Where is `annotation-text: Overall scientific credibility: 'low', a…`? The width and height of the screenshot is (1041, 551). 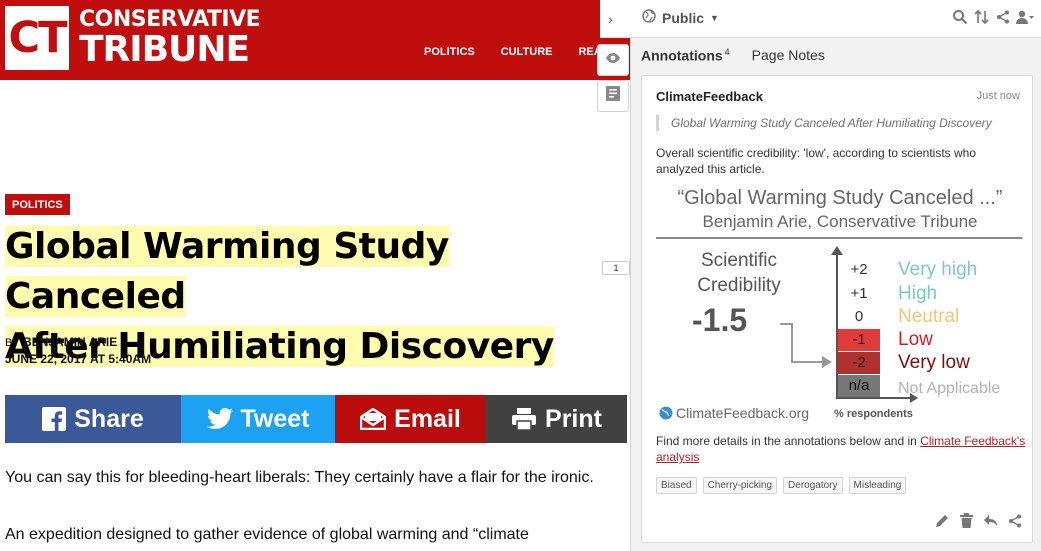 annotation-text: Overall scientific credibility: 'low', a… is located at coordinates (816, 161).